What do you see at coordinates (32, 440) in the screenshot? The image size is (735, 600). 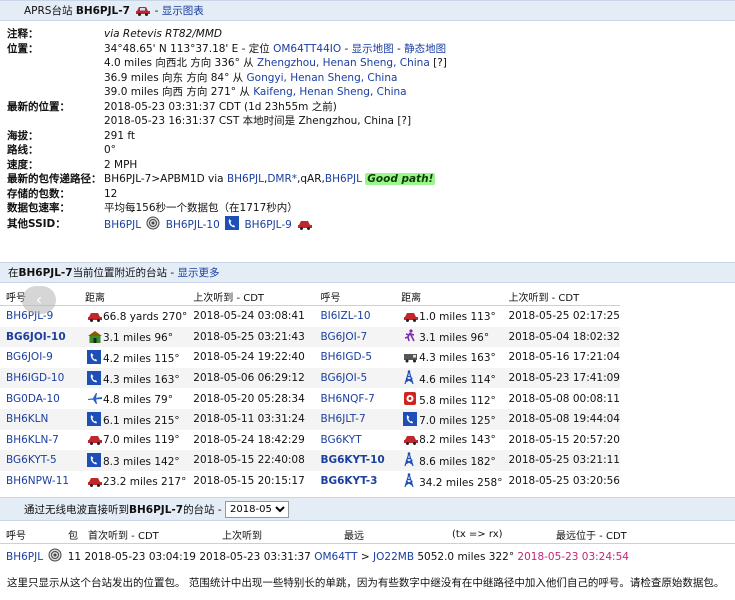 I see `station-callsign-link: BH6KLN-7` at bounding box center [32, 440].